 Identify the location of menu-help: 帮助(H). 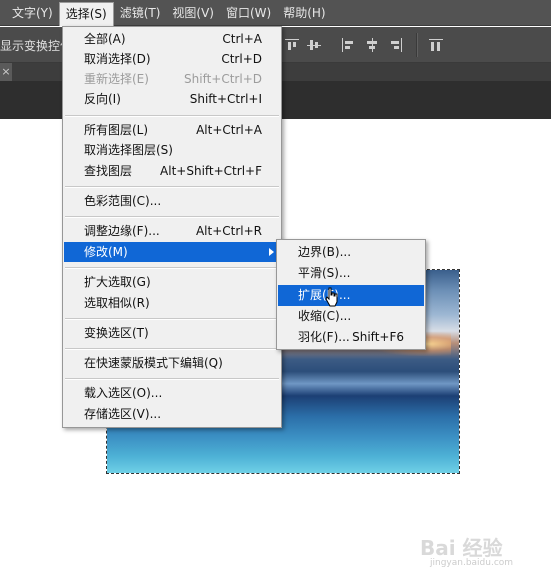
(304, 13).